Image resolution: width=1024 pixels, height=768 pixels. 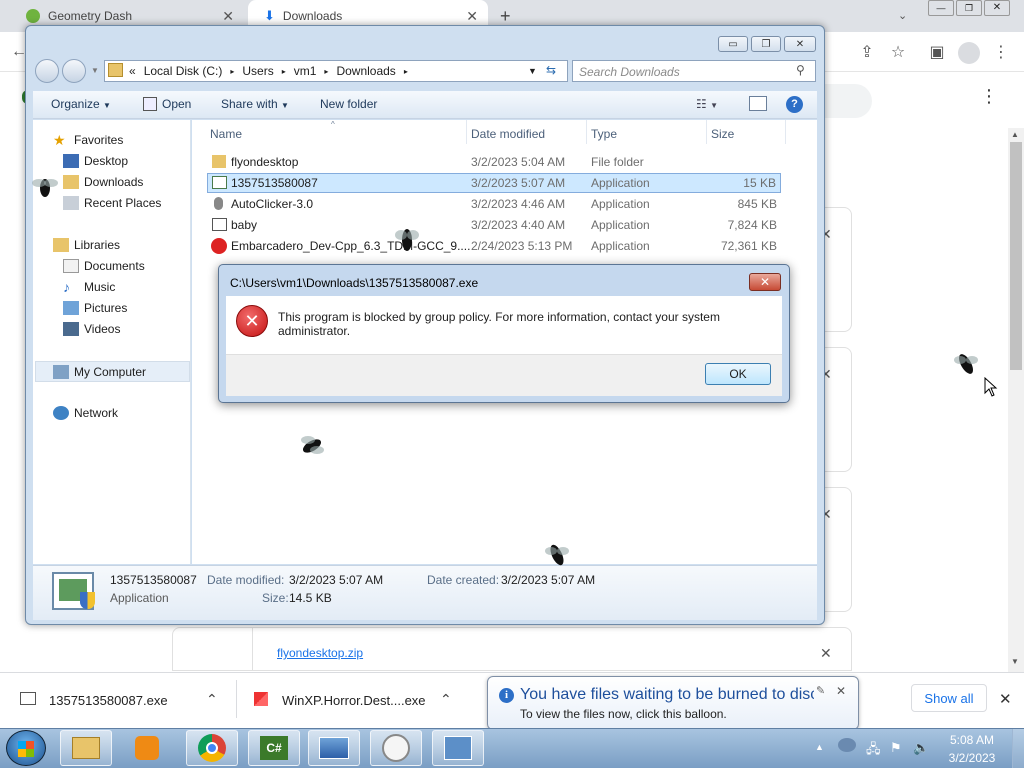 What do you see at coordinates (85, 413) in the screenshot?
I see `nav-network: Network` at bounding box center [85, 413].